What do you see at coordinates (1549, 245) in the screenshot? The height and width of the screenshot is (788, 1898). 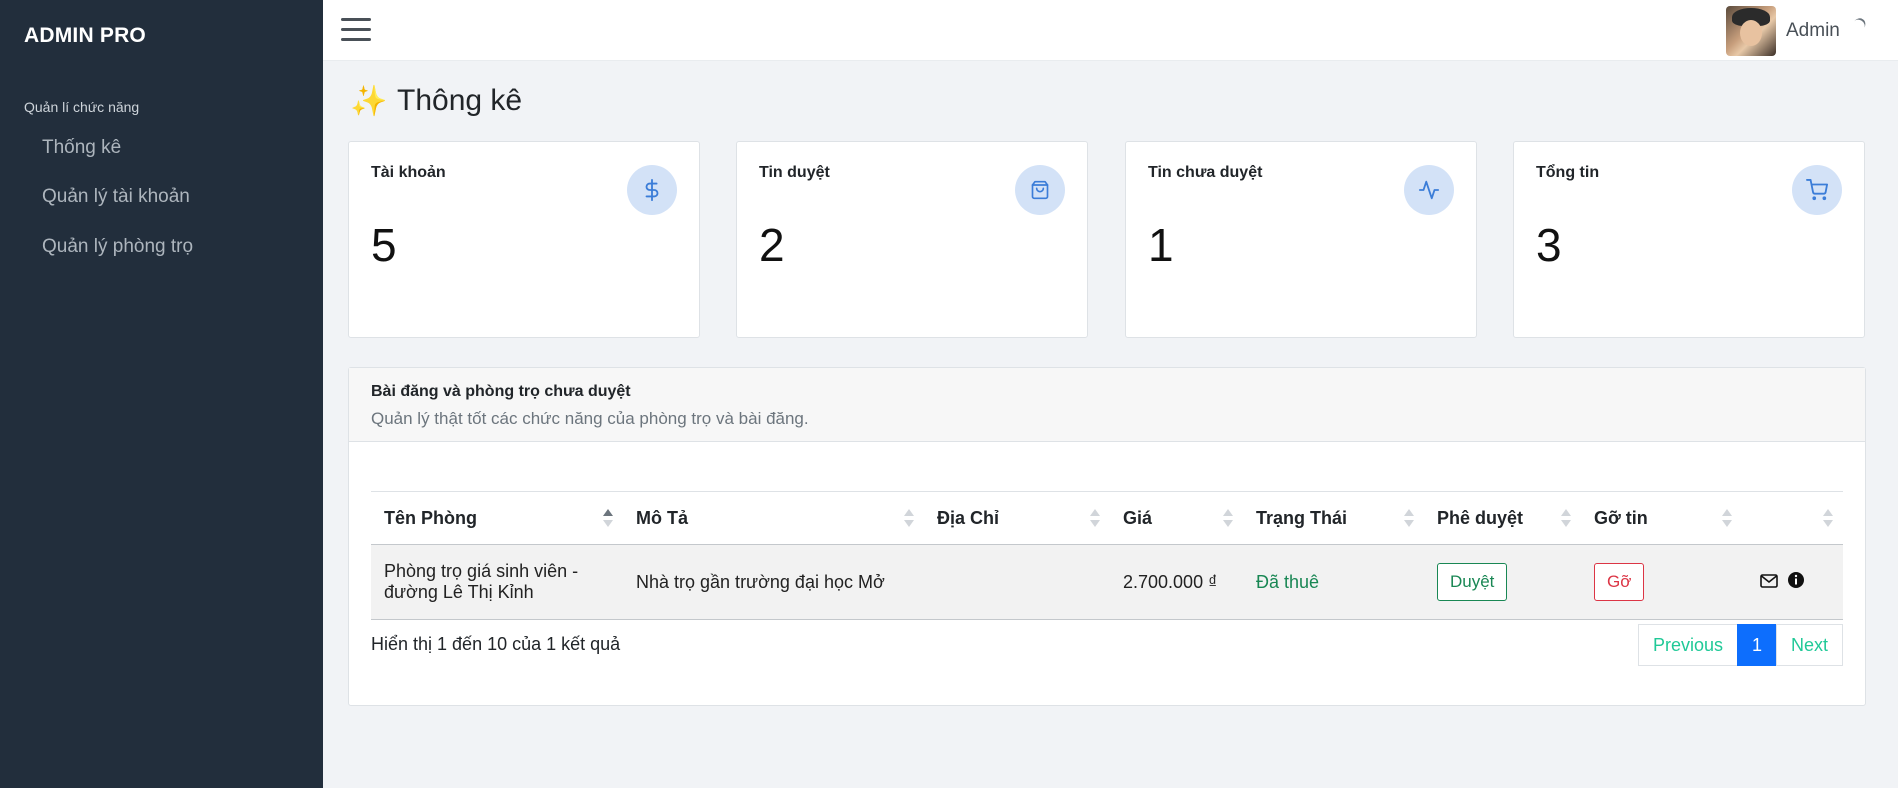 I see `stat-value: 3` at bounding box center [1549, 245].